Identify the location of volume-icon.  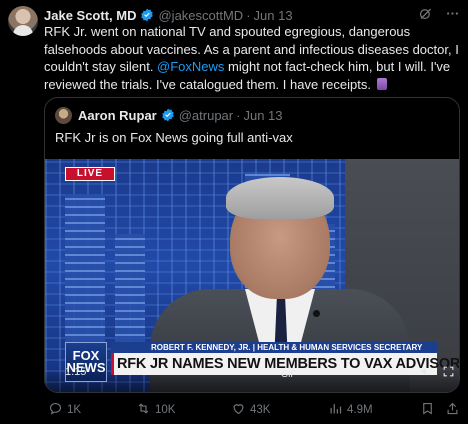
(425, 374).